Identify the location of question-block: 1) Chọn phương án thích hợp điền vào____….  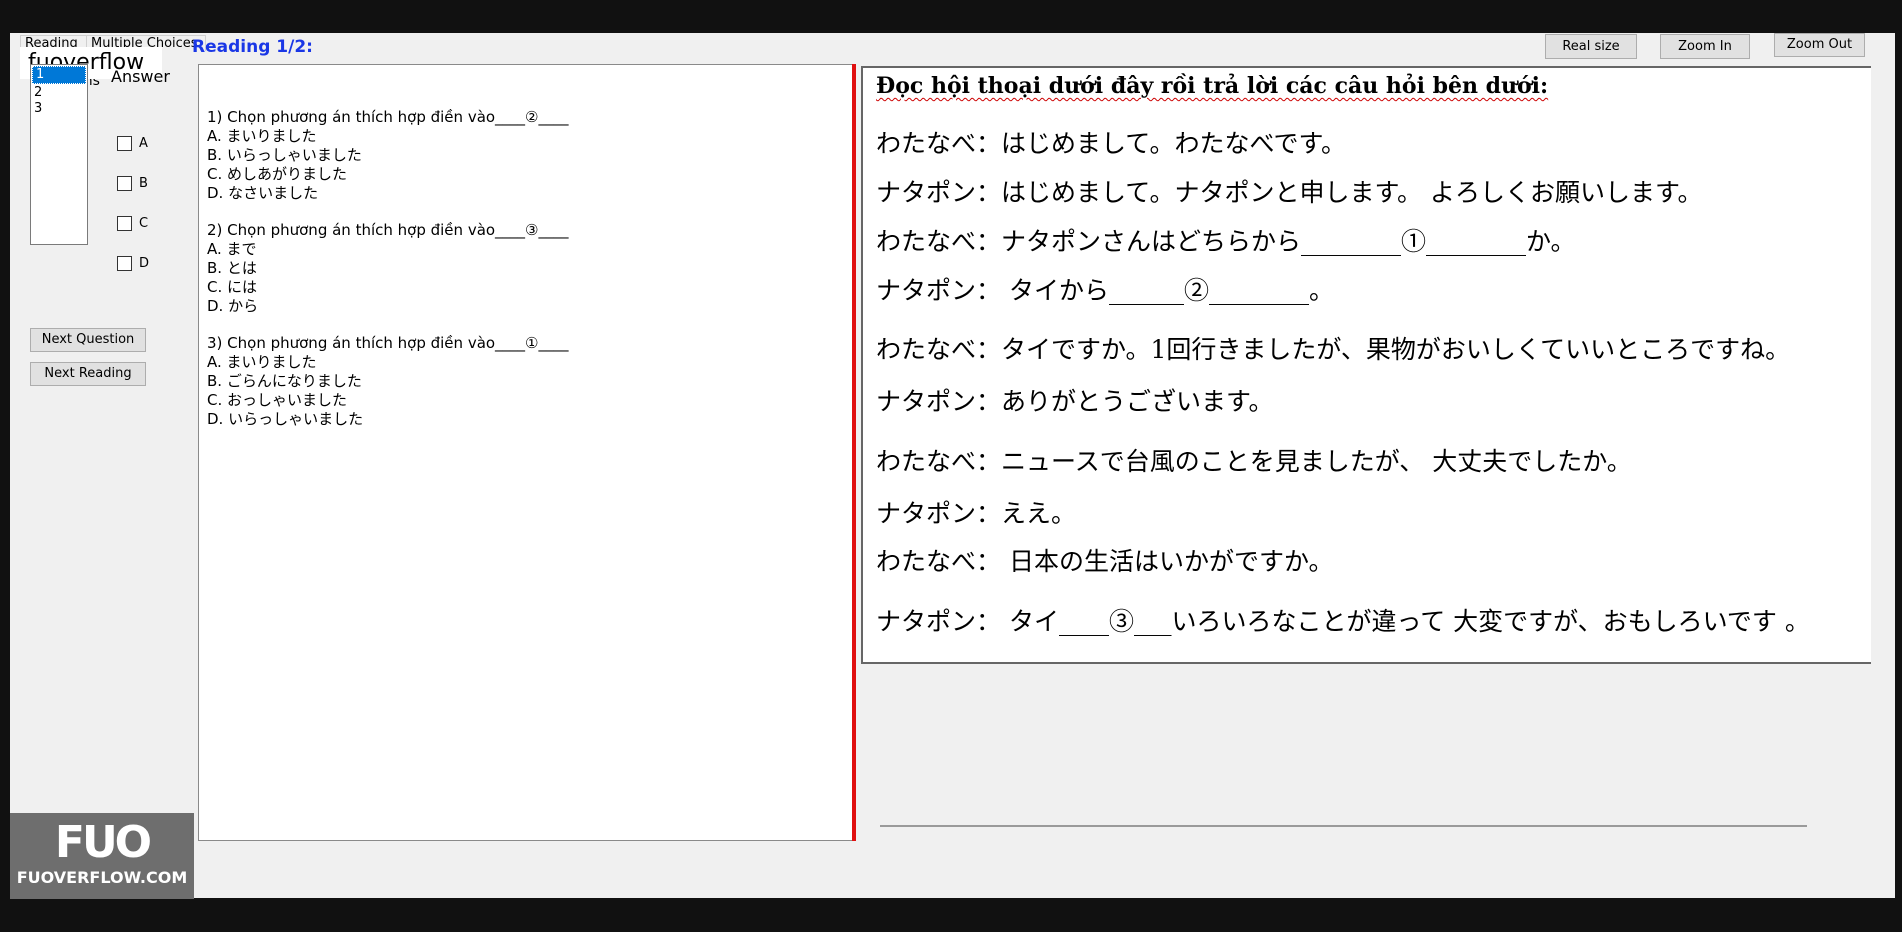
(388, 155).